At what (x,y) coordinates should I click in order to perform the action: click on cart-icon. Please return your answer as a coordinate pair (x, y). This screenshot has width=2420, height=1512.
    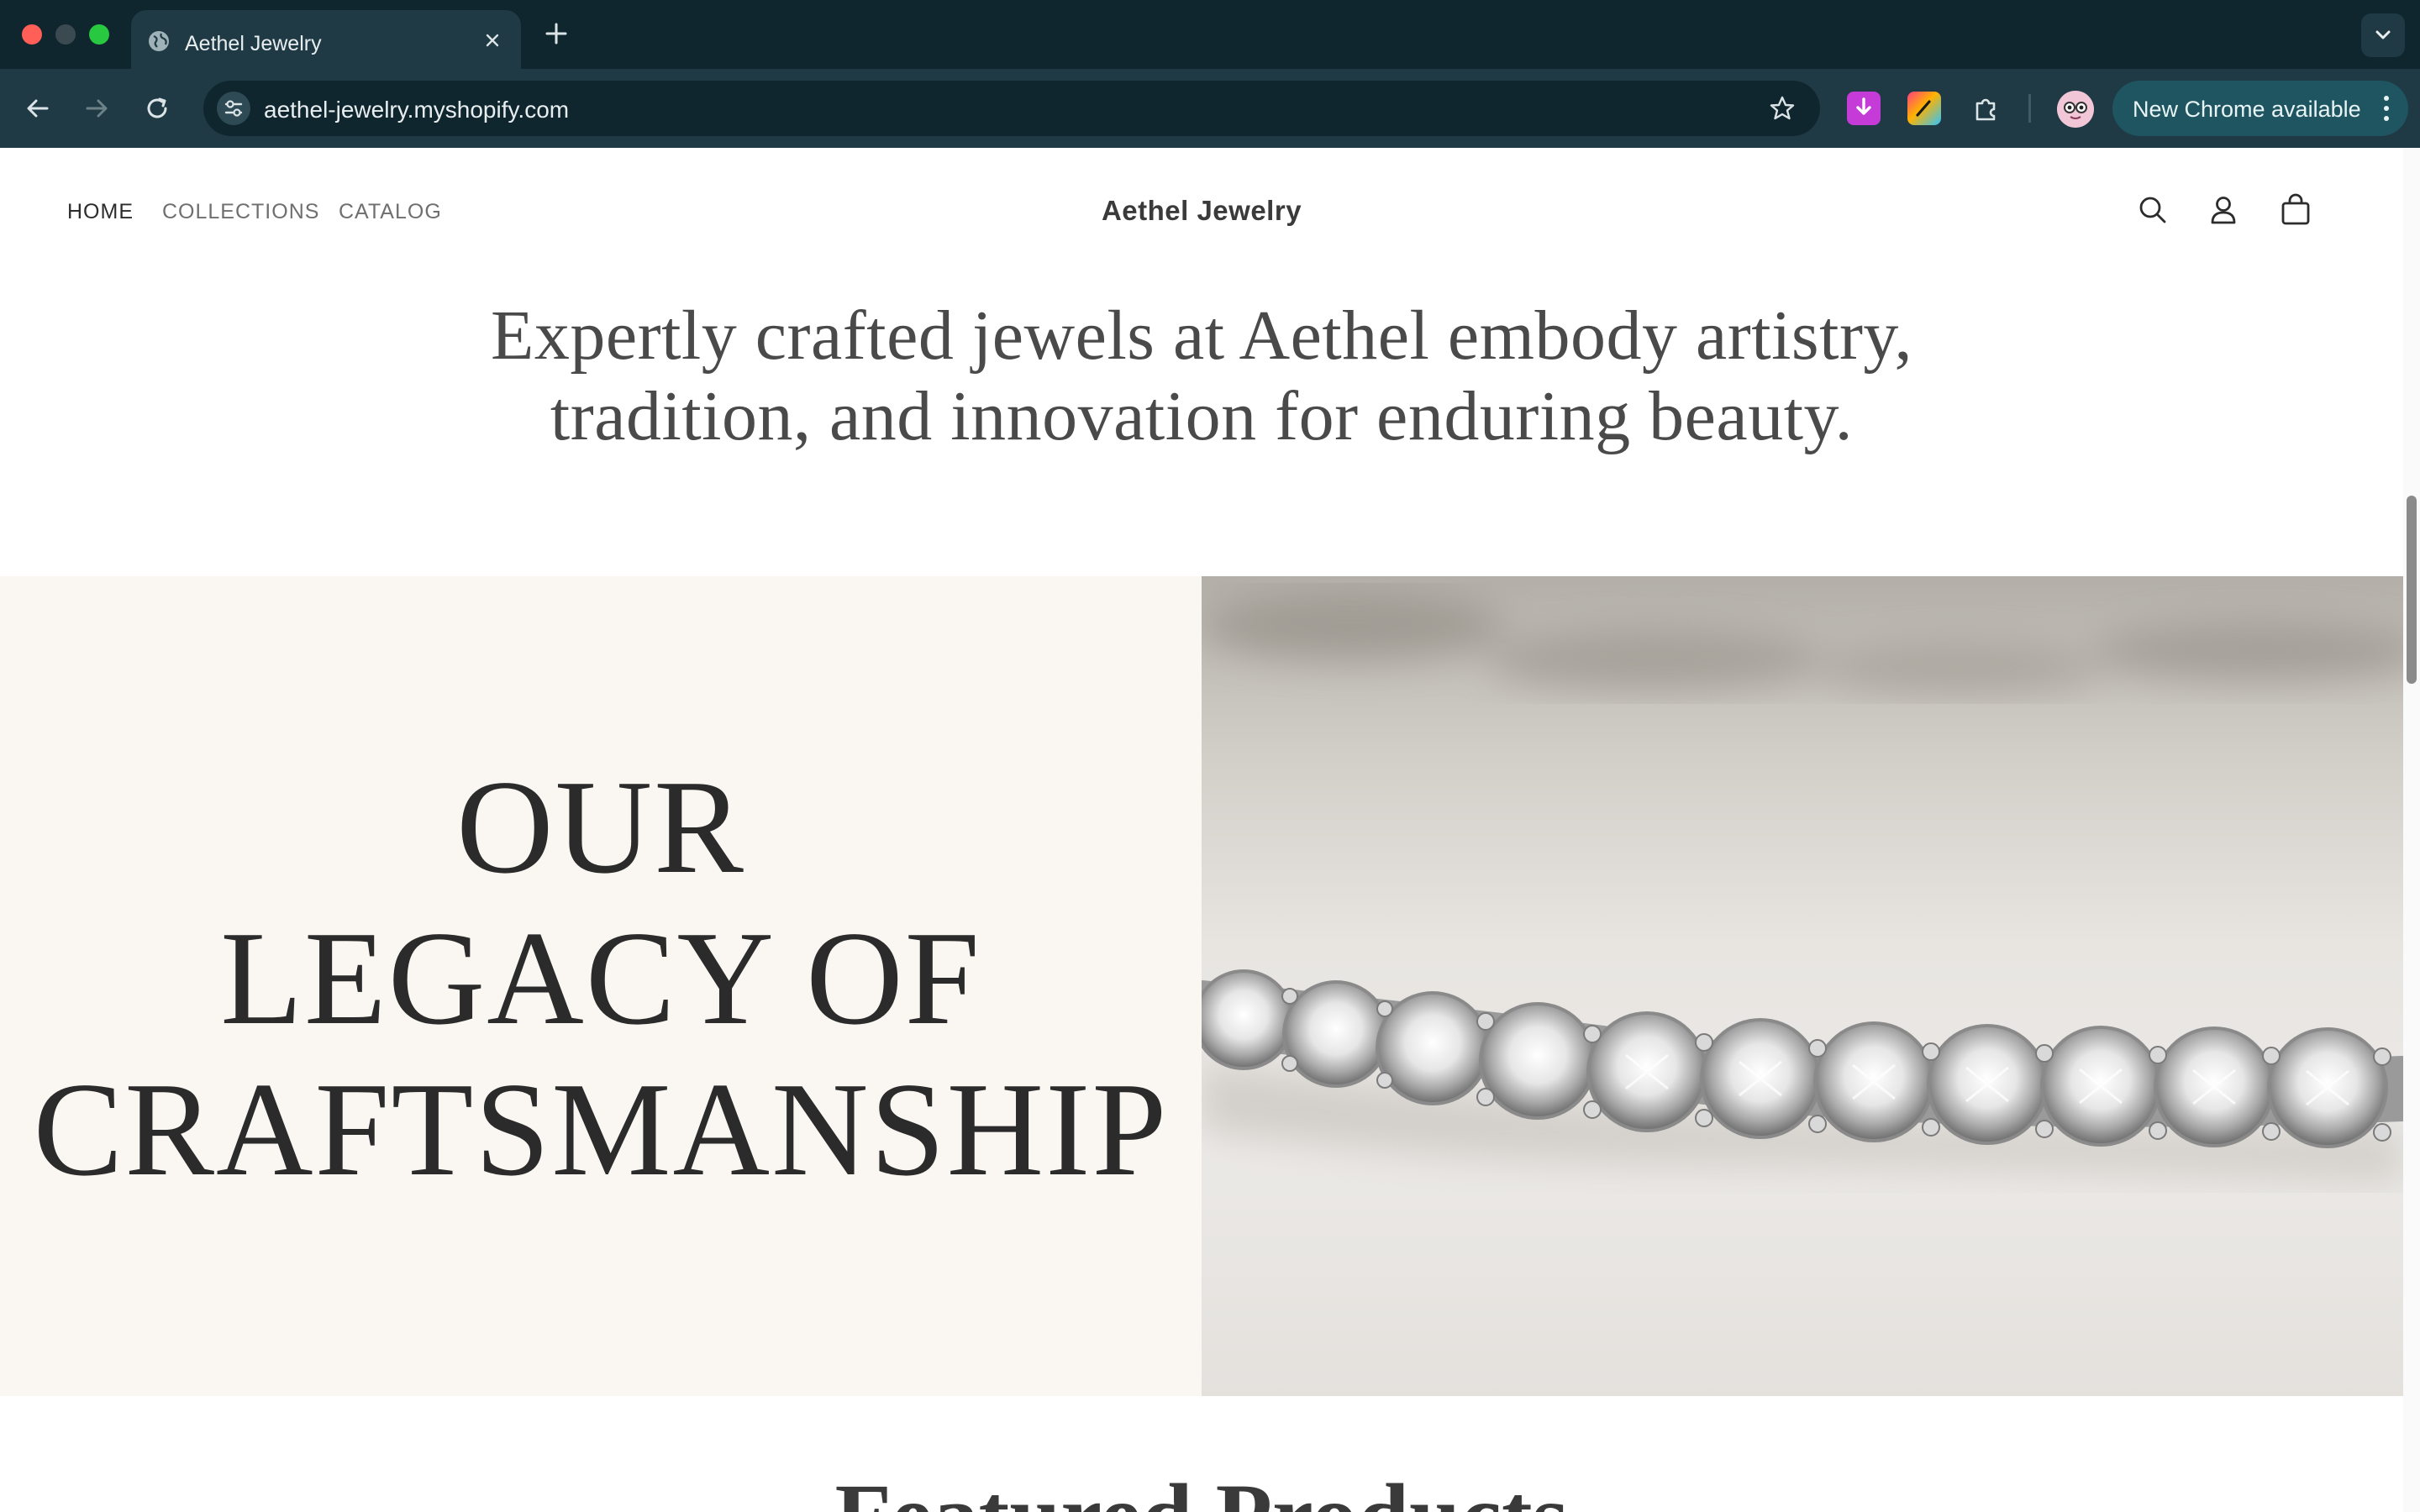
    Looking at the image, I should click on (2295, 210).